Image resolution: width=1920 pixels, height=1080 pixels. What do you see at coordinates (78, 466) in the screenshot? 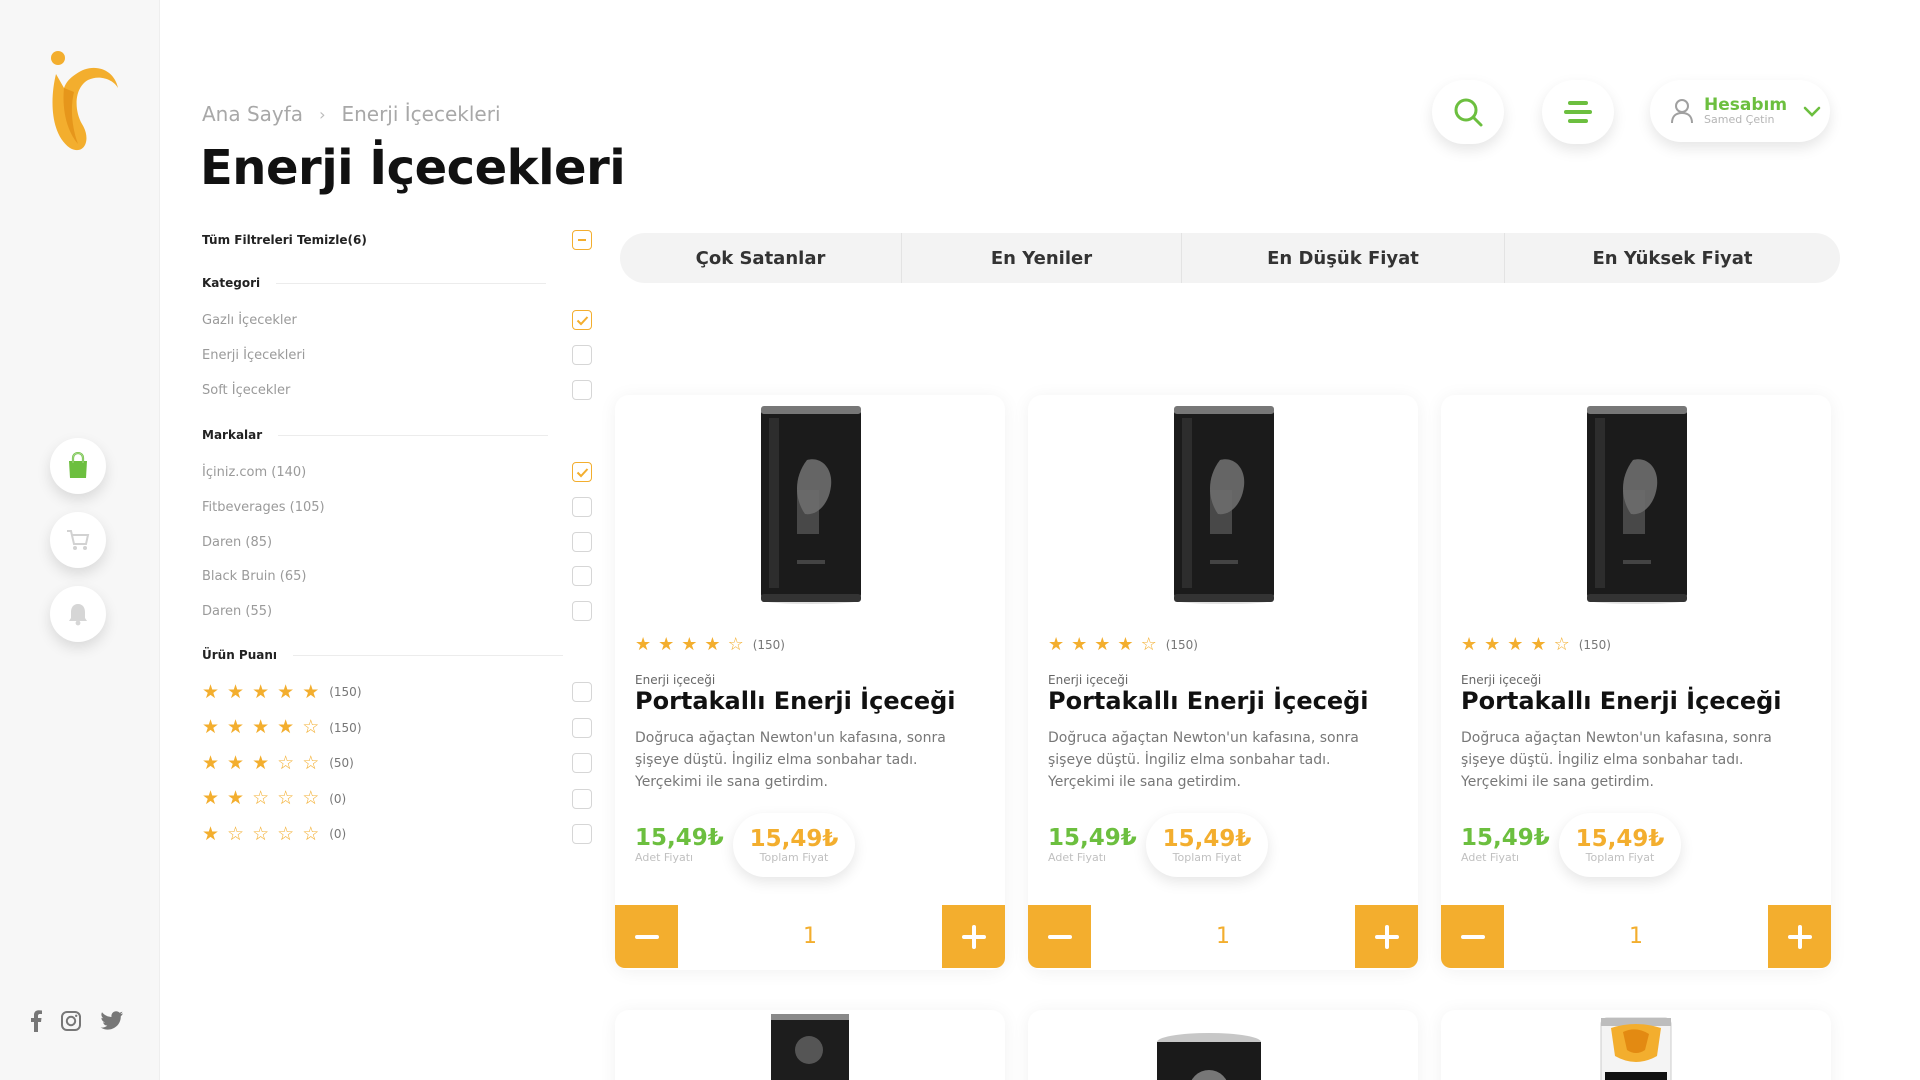
I see `bag-button` at bounding box center [78, 466].